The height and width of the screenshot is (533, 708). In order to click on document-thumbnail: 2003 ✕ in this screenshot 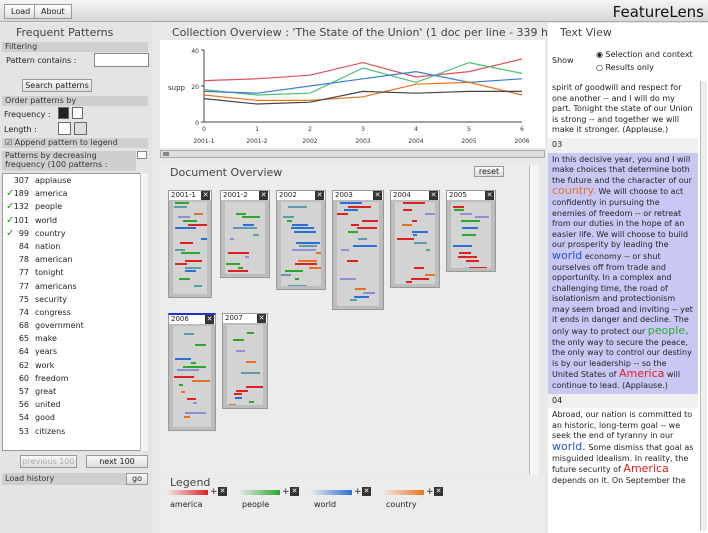, I will do `click(358, 250)`.